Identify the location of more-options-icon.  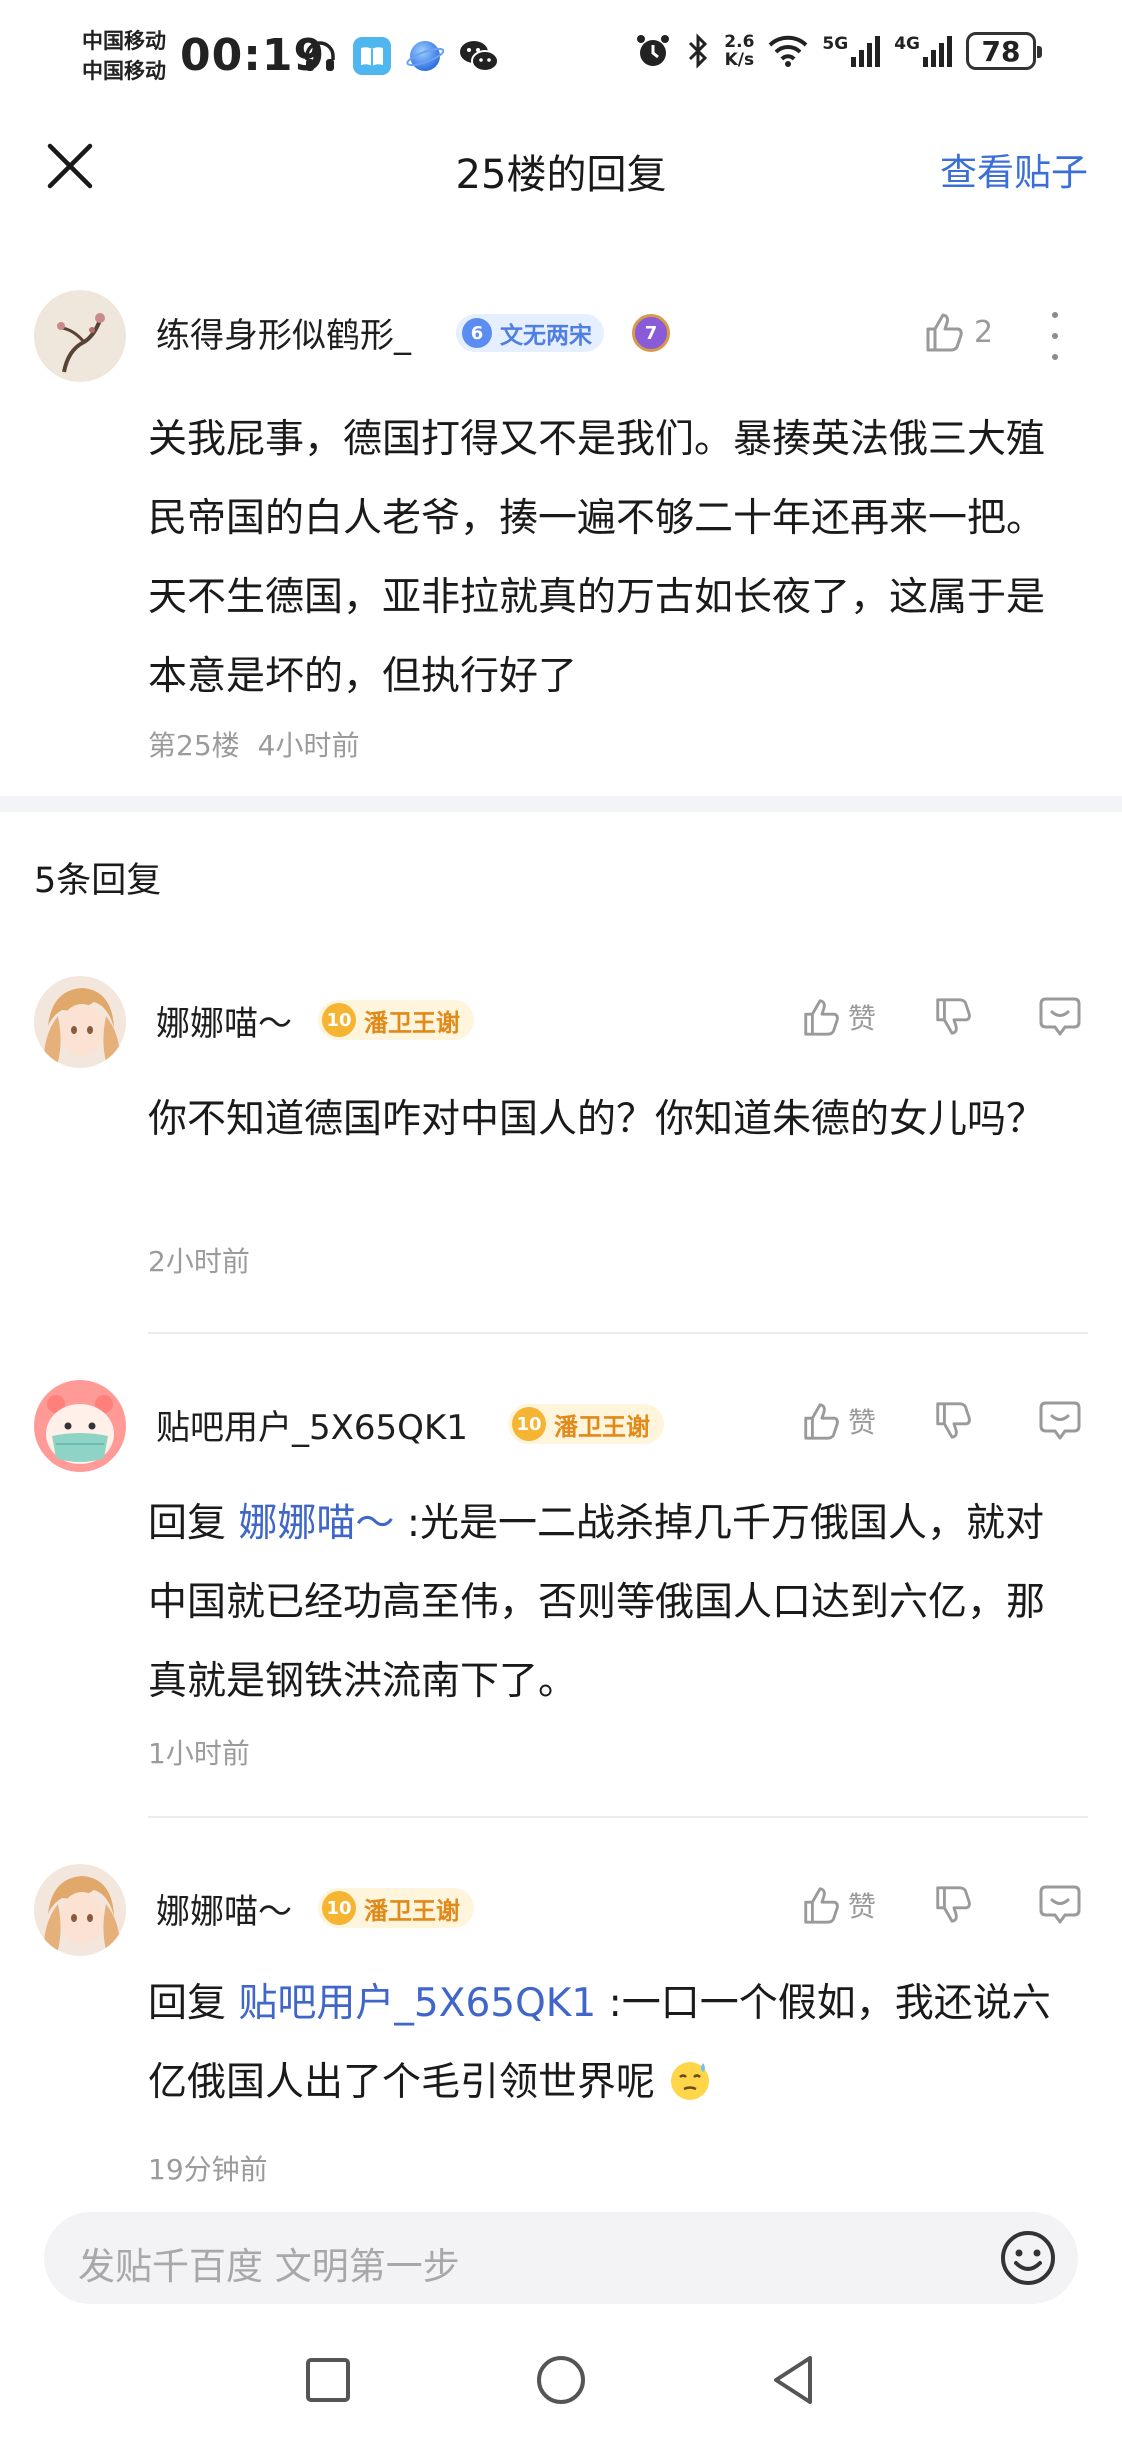
(1055, 336).